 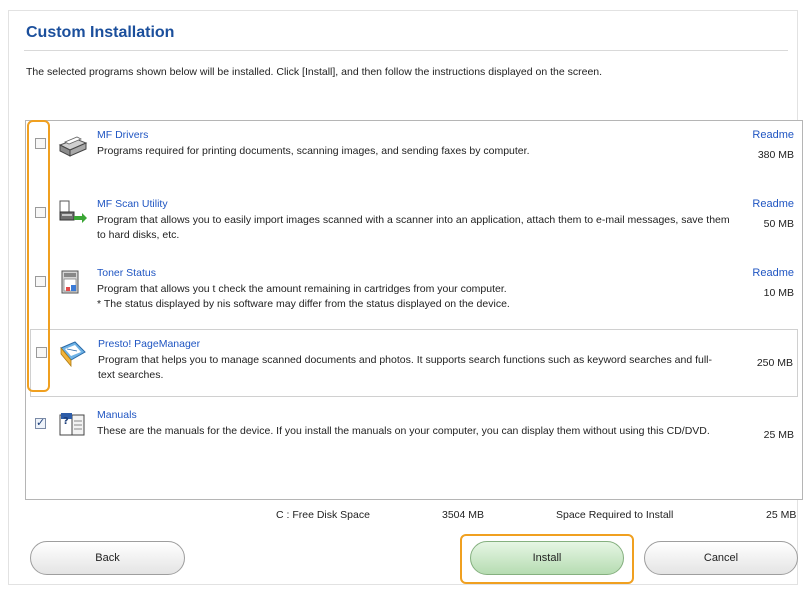 What do you see at coordinates (72, 425) in the screenshot?
I see `manual-book-icon: ?` at bounding box center [72, 425].